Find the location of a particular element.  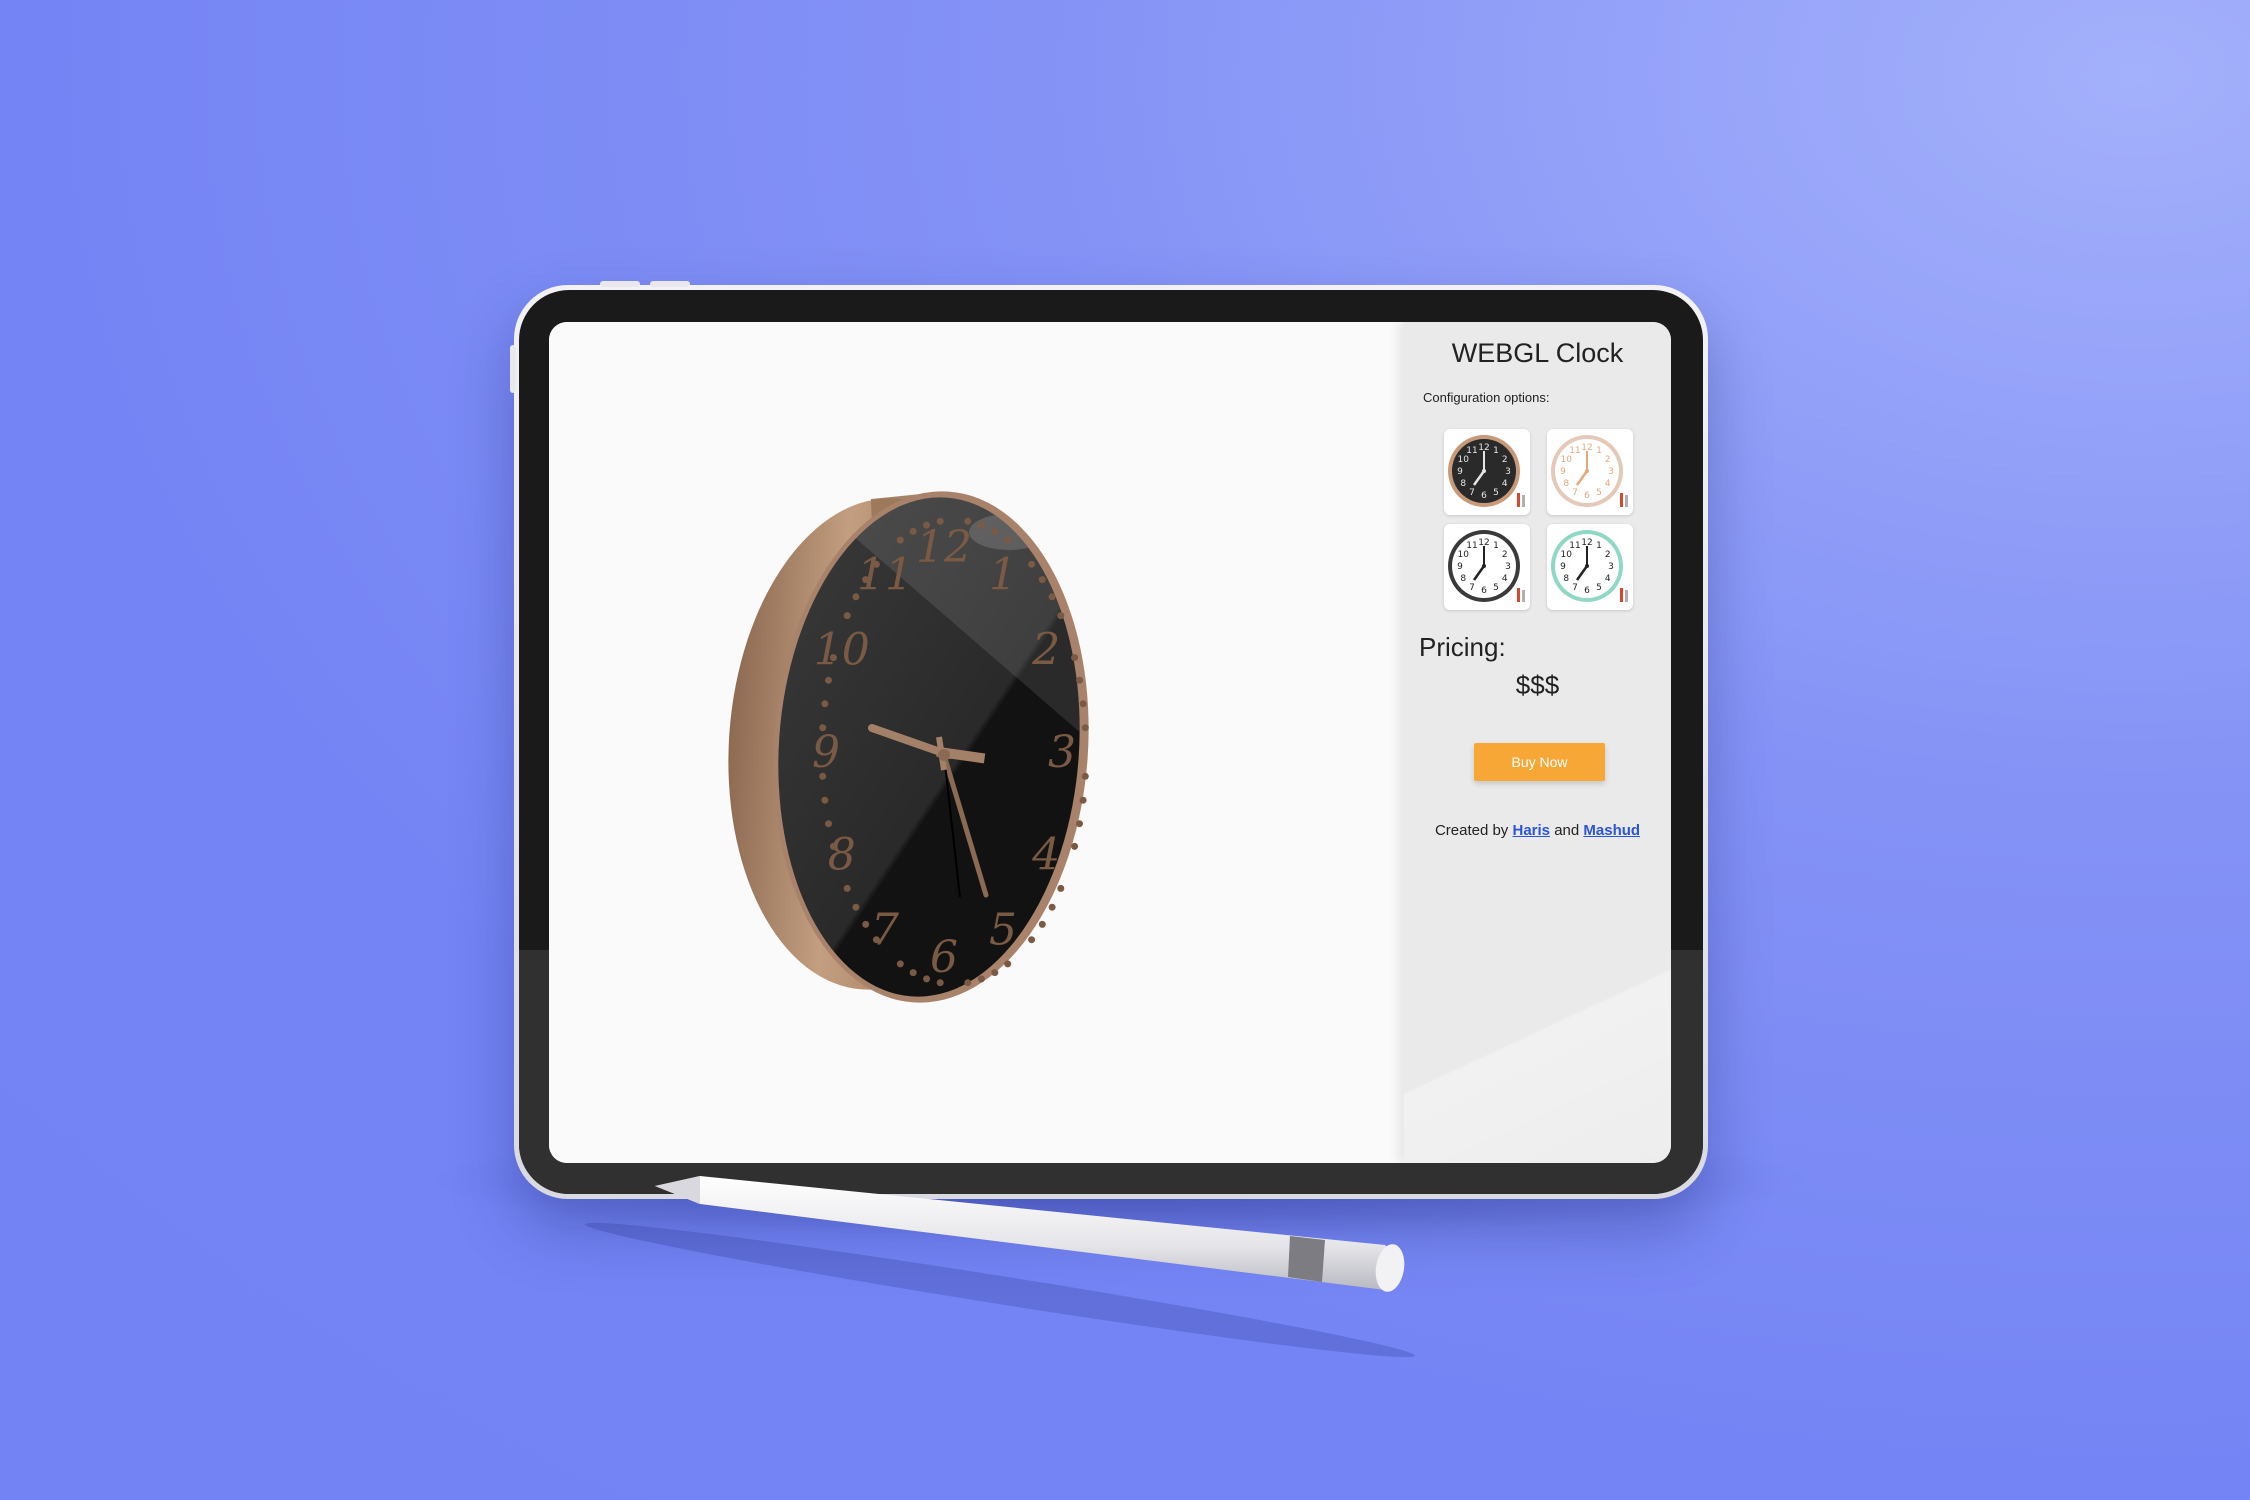

clock-numeral: 3 is located at coordinates (1062, 752).